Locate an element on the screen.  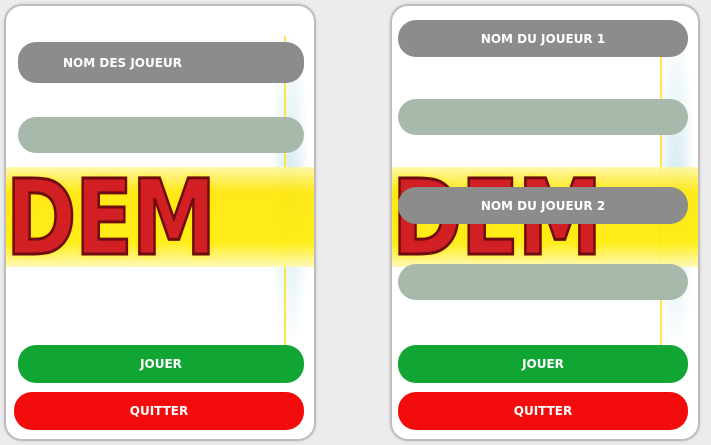
player-name-input is located at coordinates (161, 135).